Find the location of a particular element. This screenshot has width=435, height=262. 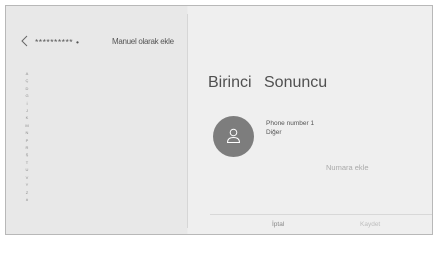

phone-type-label: Diğer is located at coordinates (274, 132).